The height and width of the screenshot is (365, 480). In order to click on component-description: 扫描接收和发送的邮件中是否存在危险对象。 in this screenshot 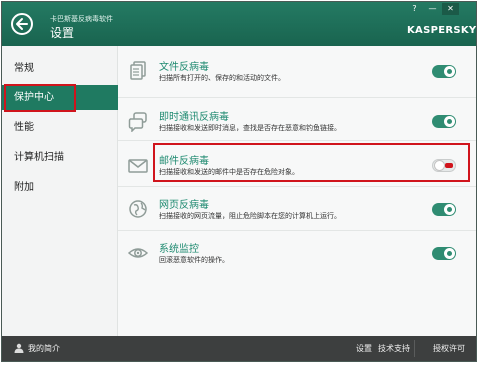, I will do `click(229, 172)`.